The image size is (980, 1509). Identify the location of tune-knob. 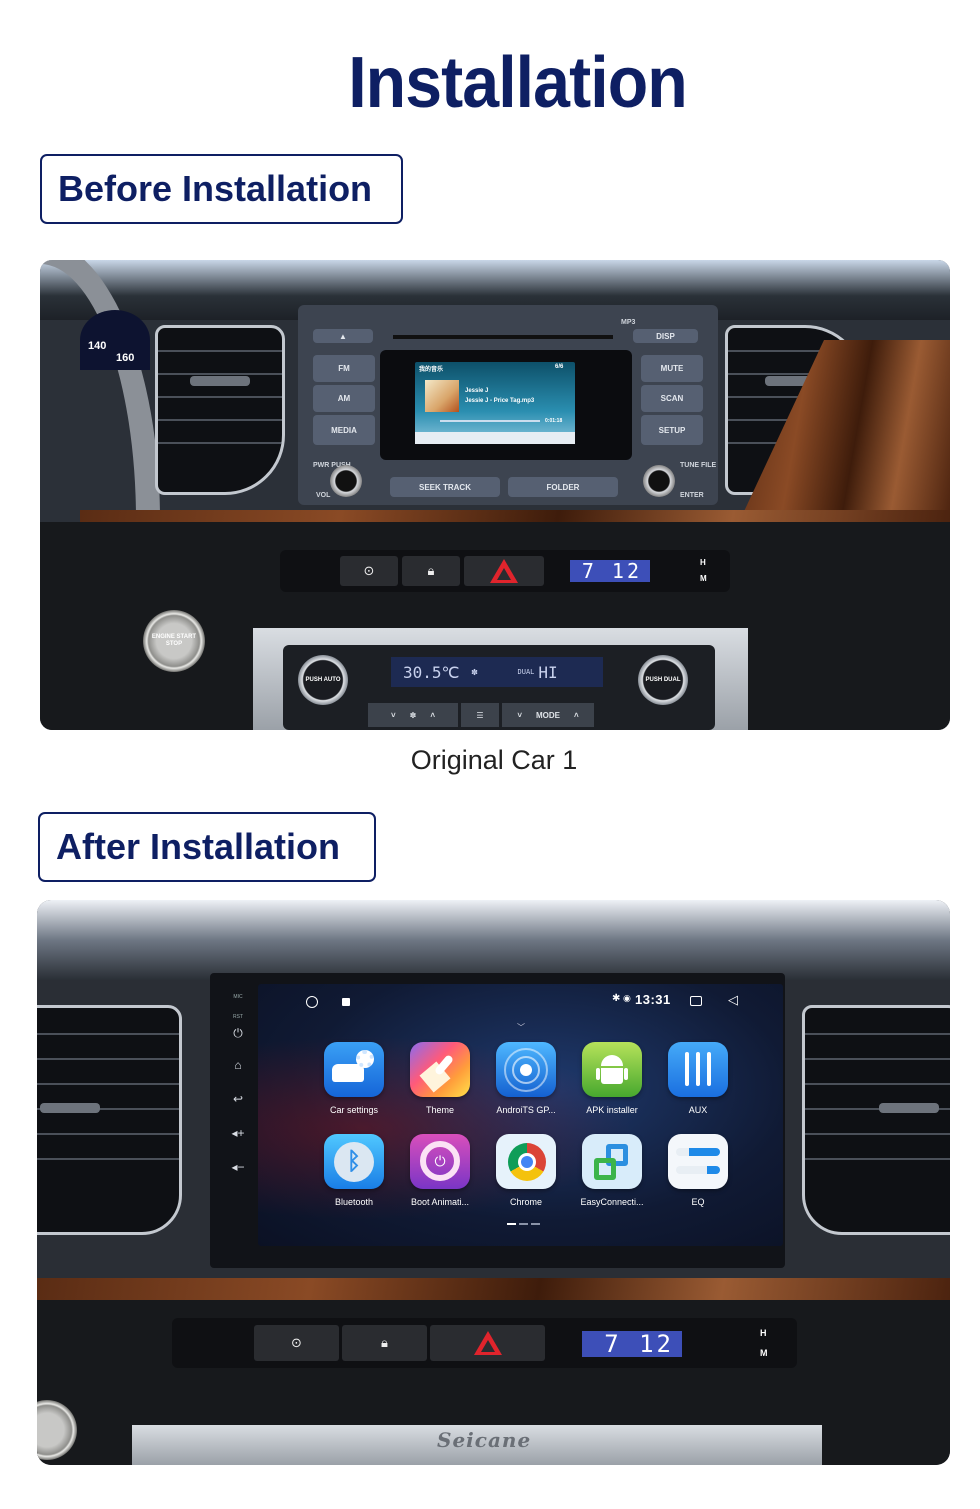
(659, 481).